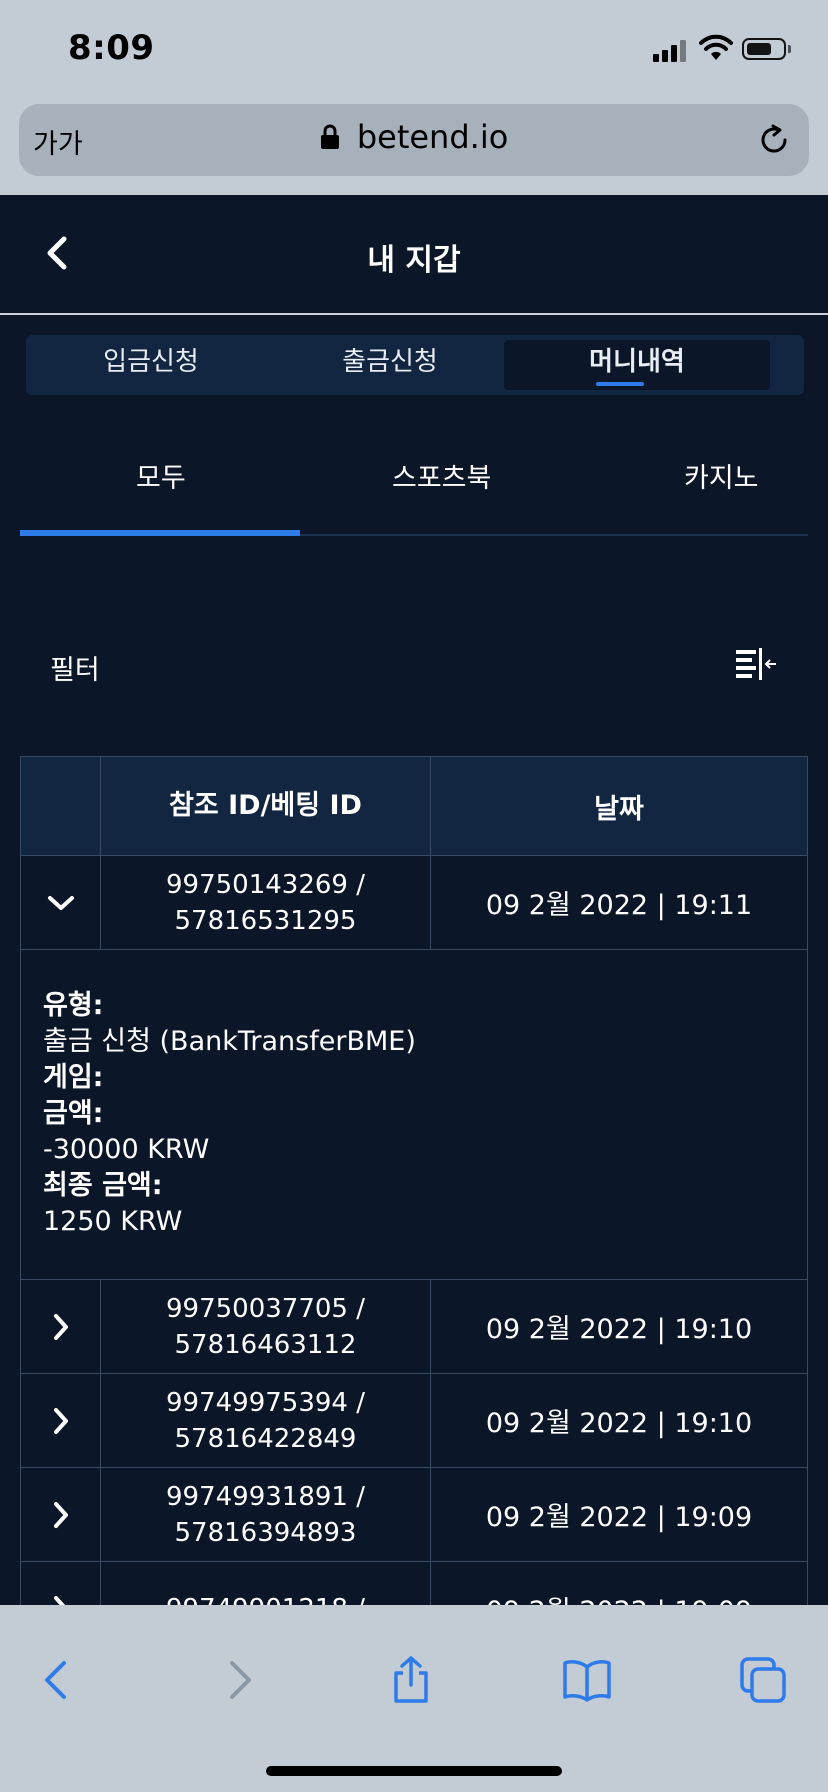 The image size is (828, 1792). I want to click on sub-tabs: 모두 스포츠북 카지노, so click(414, 483).